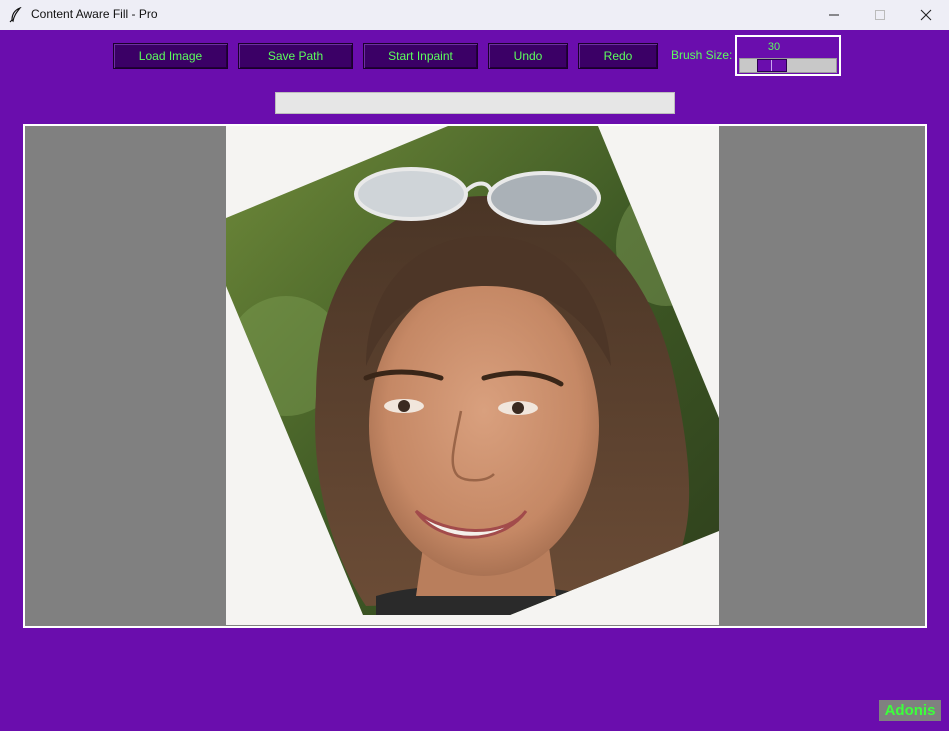 Image resolution: width=949 pixels, height=731 pixels. I want to click on maximize-icon, so click(880, 15).